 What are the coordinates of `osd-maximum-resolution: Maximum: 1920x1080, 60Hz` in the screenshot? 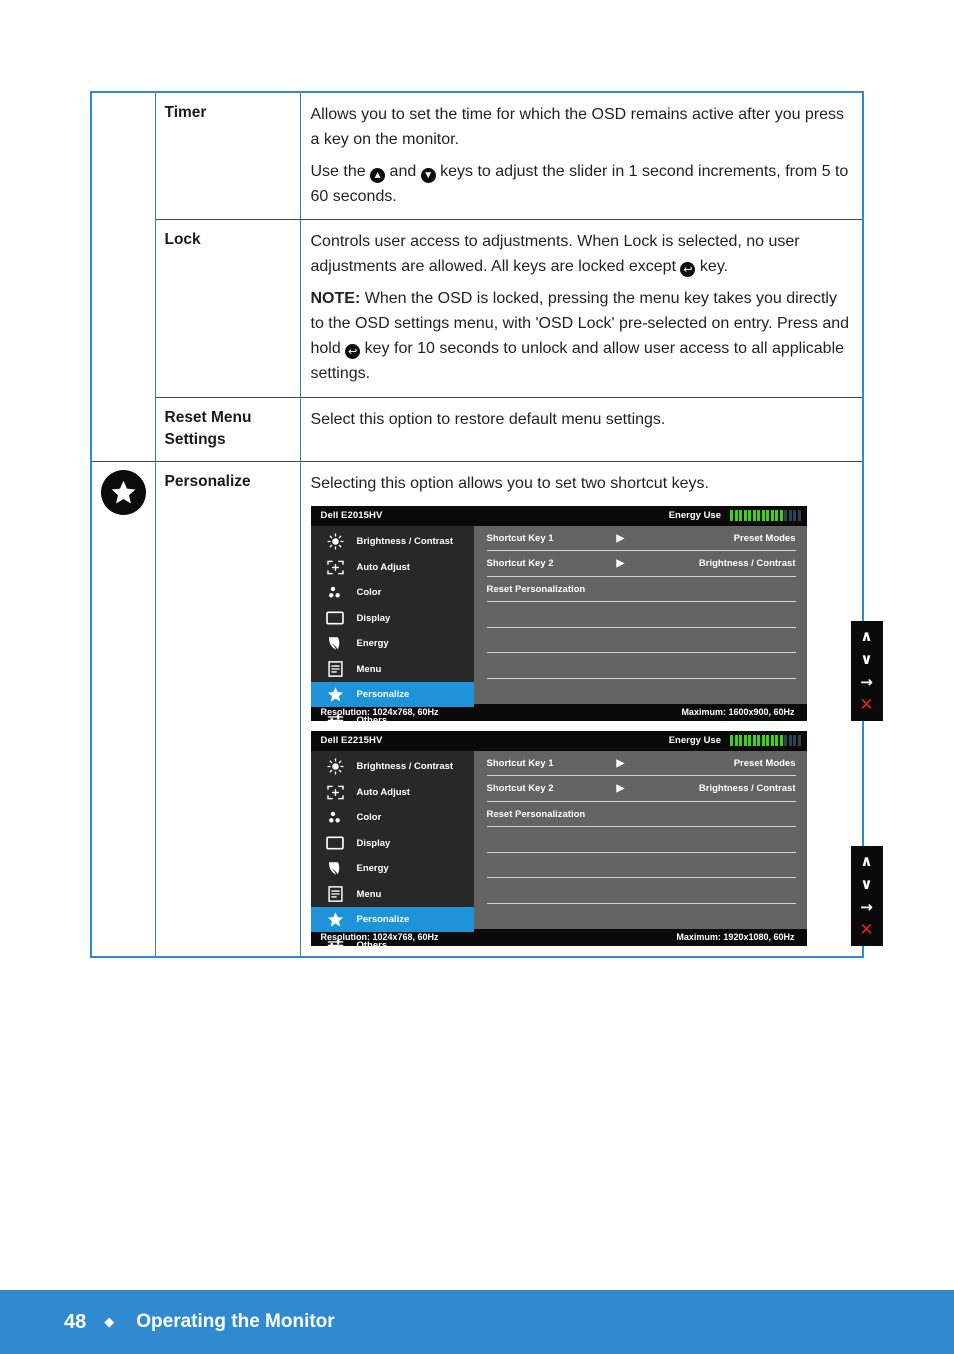 It's located at (735, 937).